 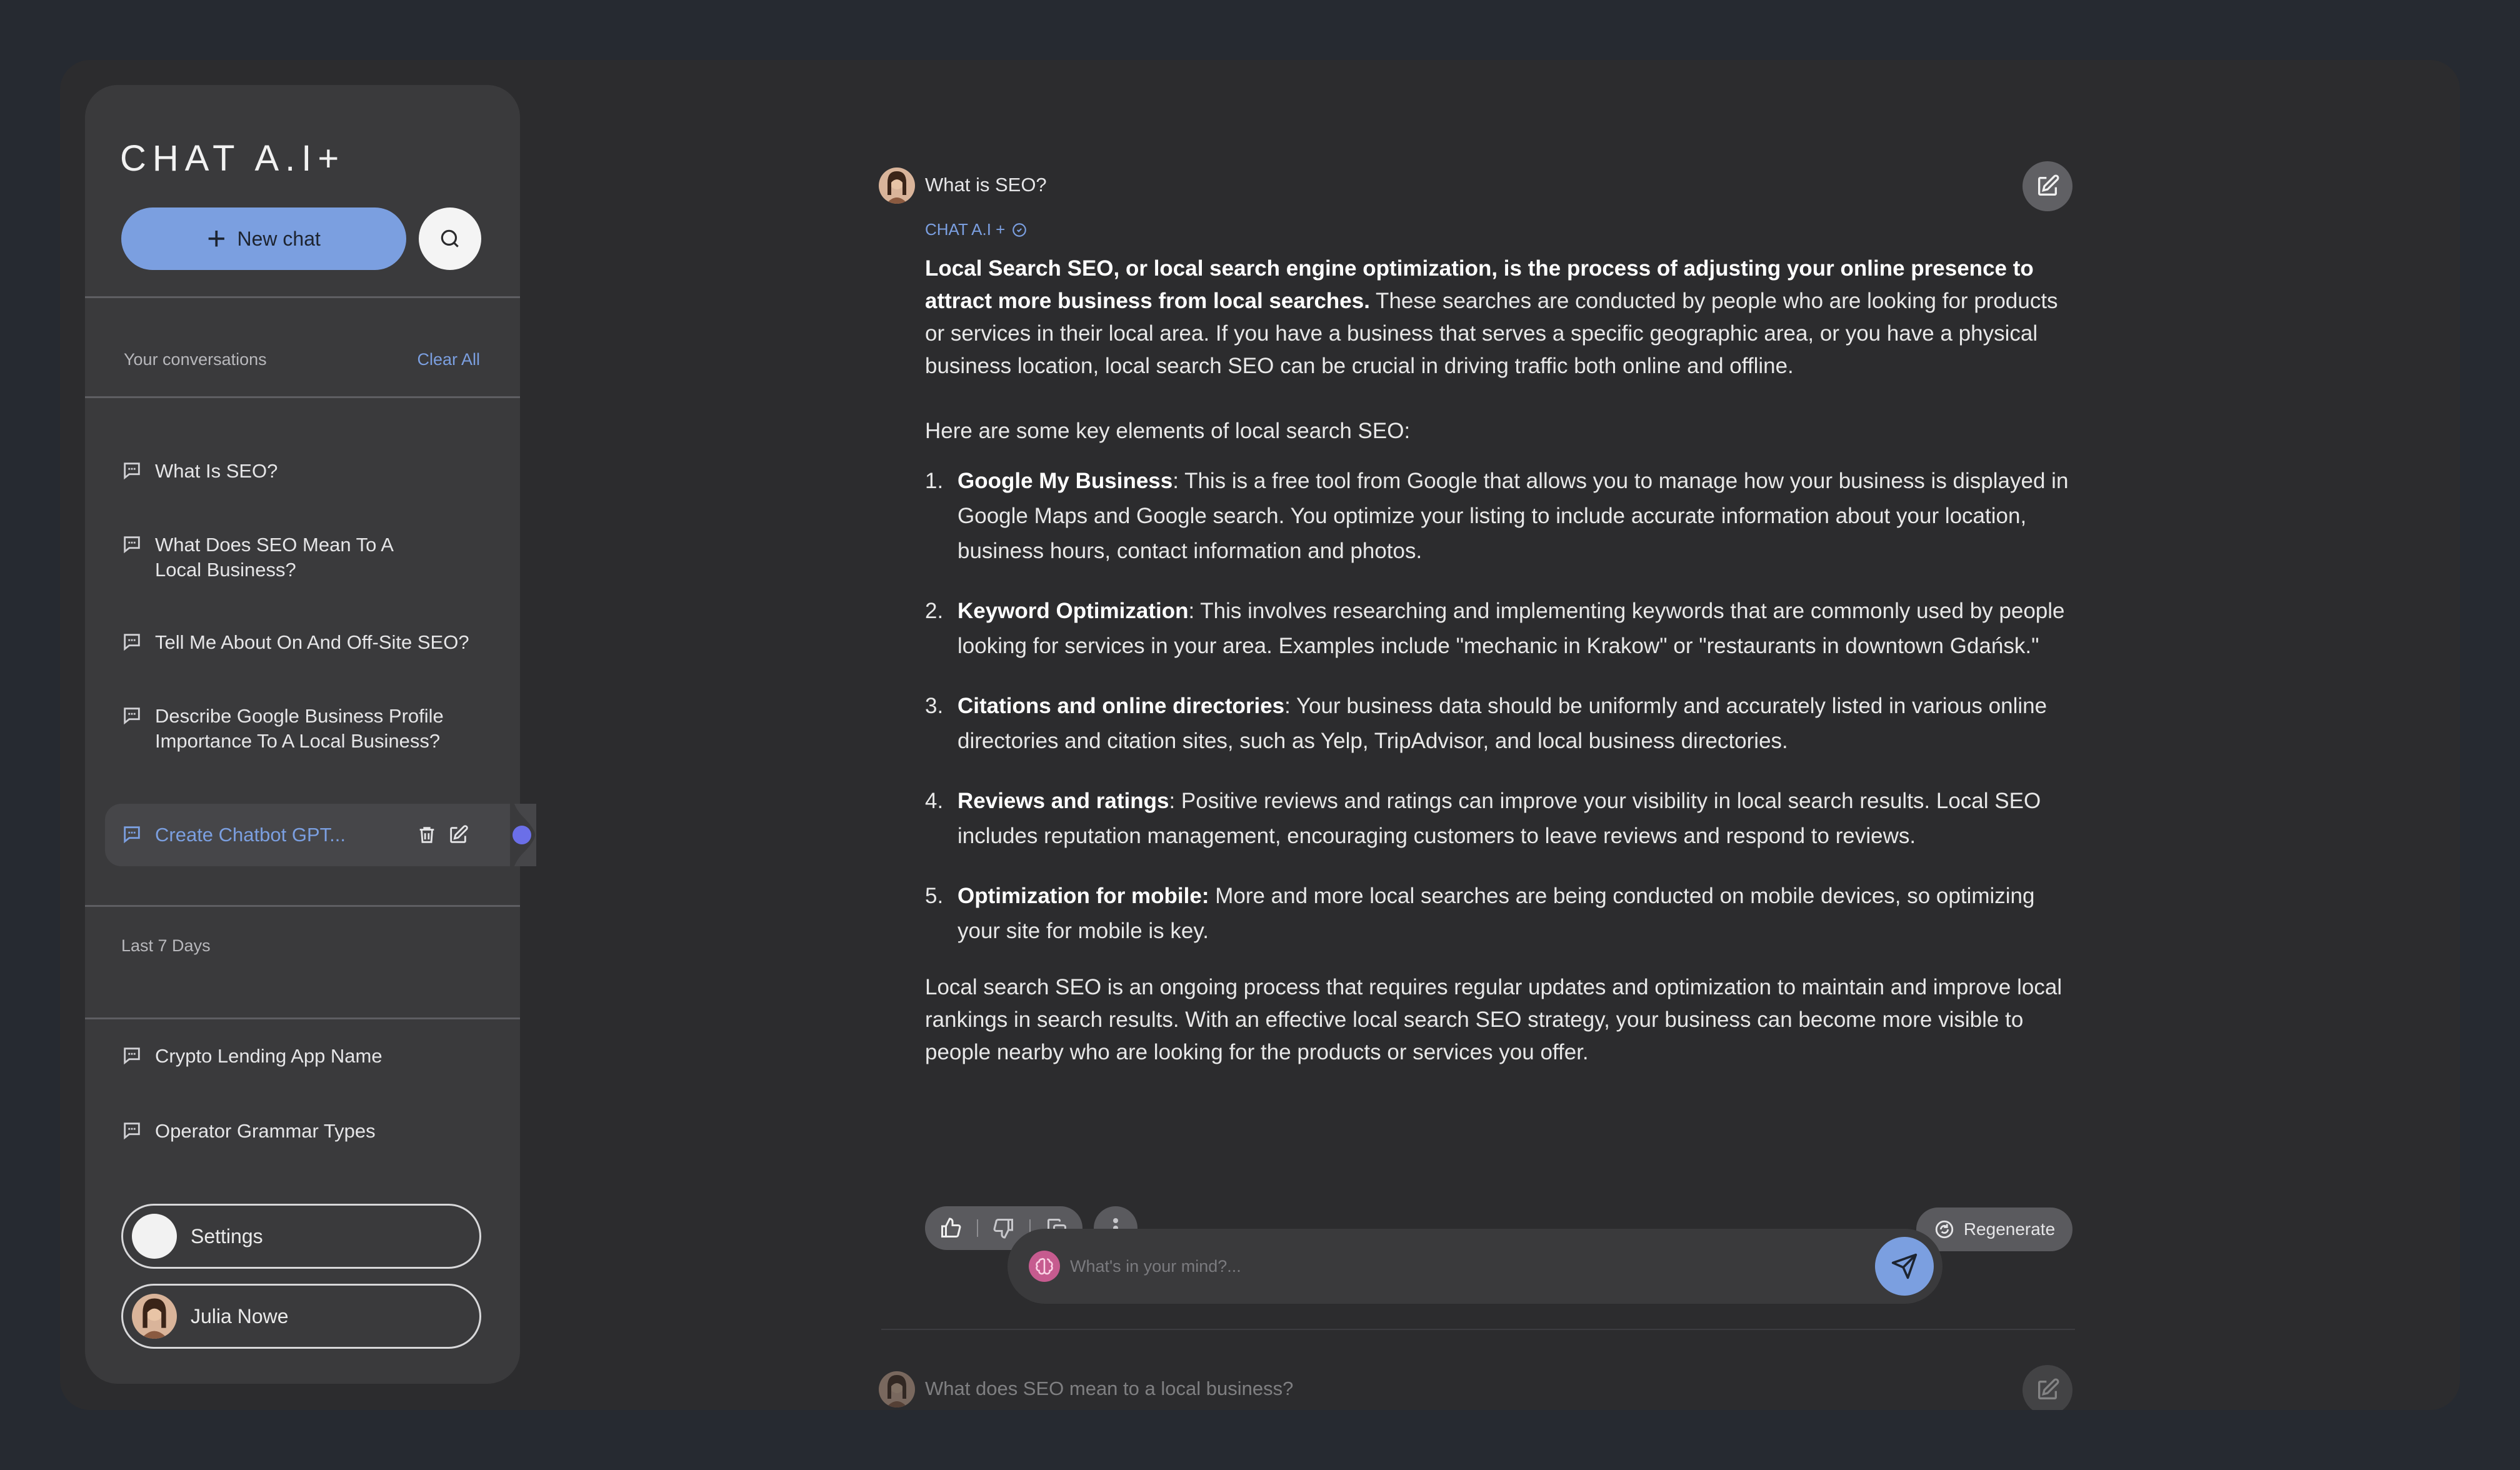 I want to click on bot-name: CHAT A.I +, so click(x=966, y=230).